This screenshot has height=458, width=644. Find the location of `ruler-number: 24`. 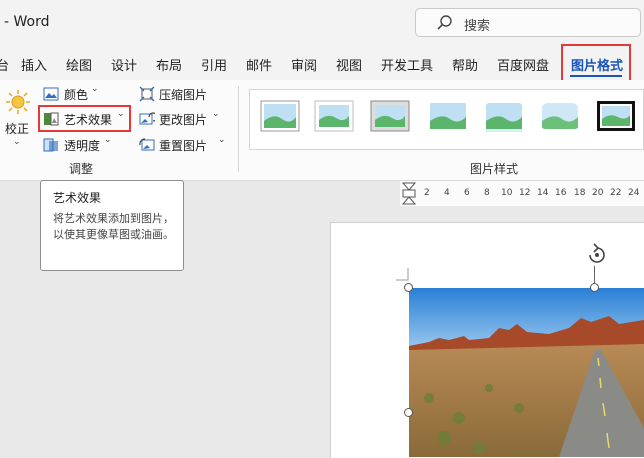

ruler-number: 24 is located at coordinates (634, 193).